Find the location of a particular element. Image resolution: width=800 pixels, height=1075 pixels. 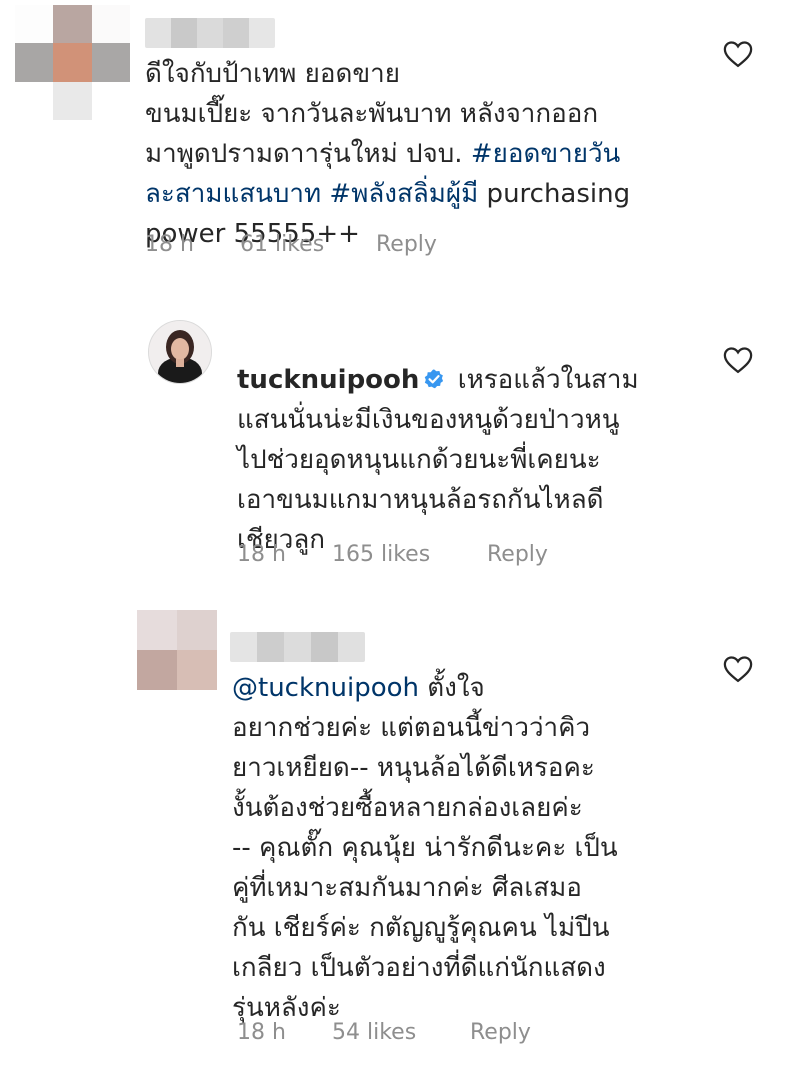

comment-meta: 18 h 165 likes Reply is located at coordinates (392, 554).